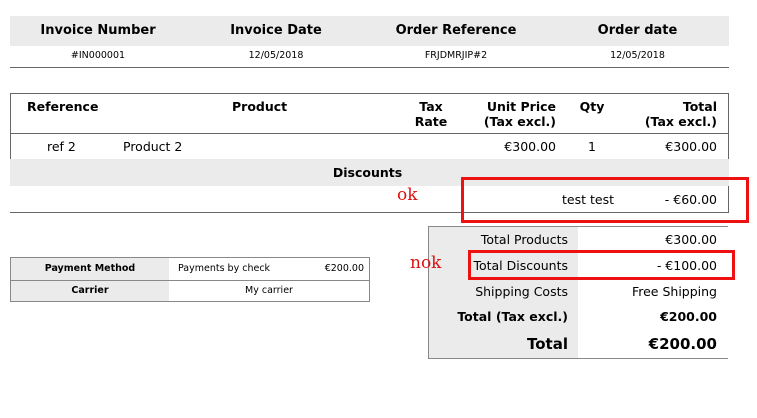 Image resolution: width=757 pixels, height=418 pixels. What do you see at coordinates (90, 290) in the screenshot?
I see `carrier-label: Carrier` at bounding box center [90, 290].